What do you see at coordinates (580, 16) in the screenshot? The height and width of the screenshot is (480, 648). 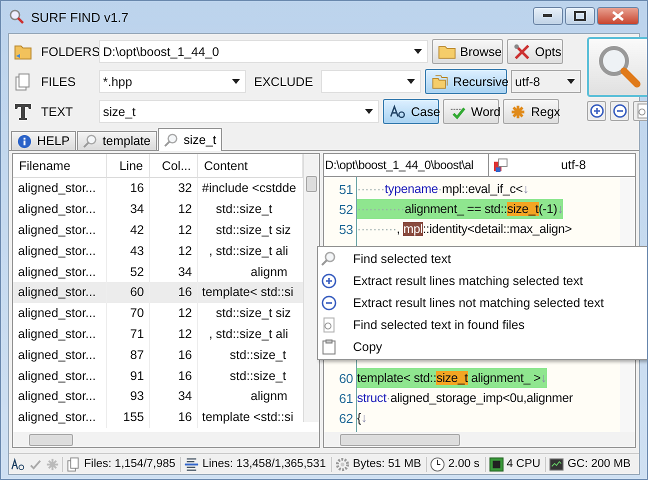 I see `maximize-button` at bounding box center [580, 16].